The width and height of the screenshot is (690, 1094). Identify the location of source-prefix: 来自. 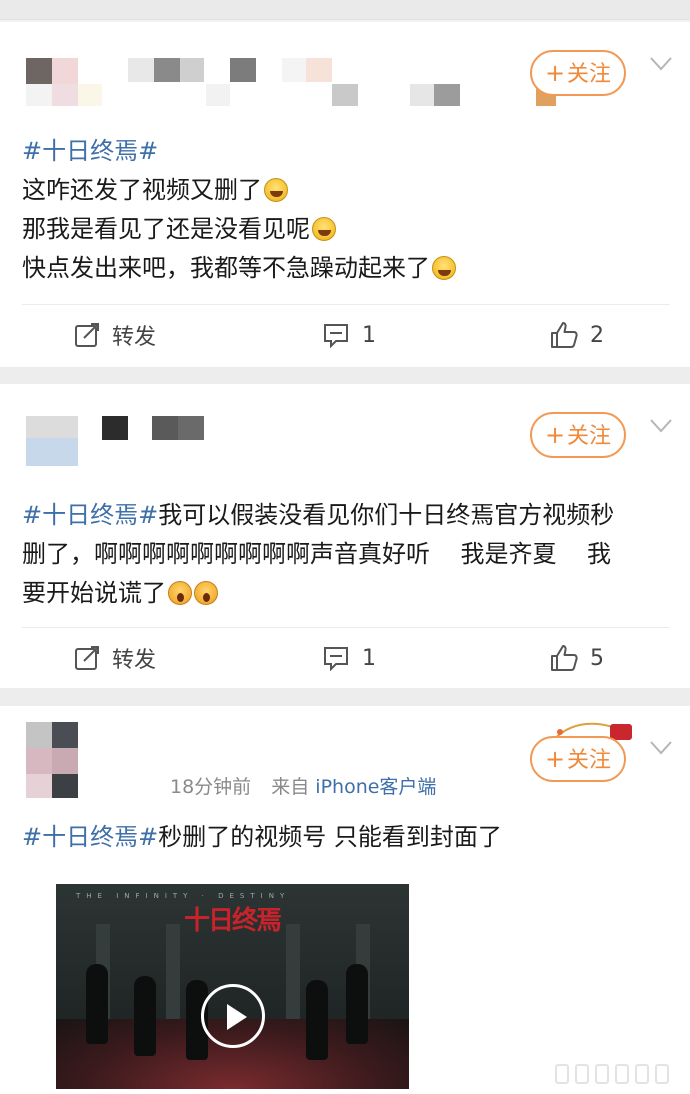
(290, 787).